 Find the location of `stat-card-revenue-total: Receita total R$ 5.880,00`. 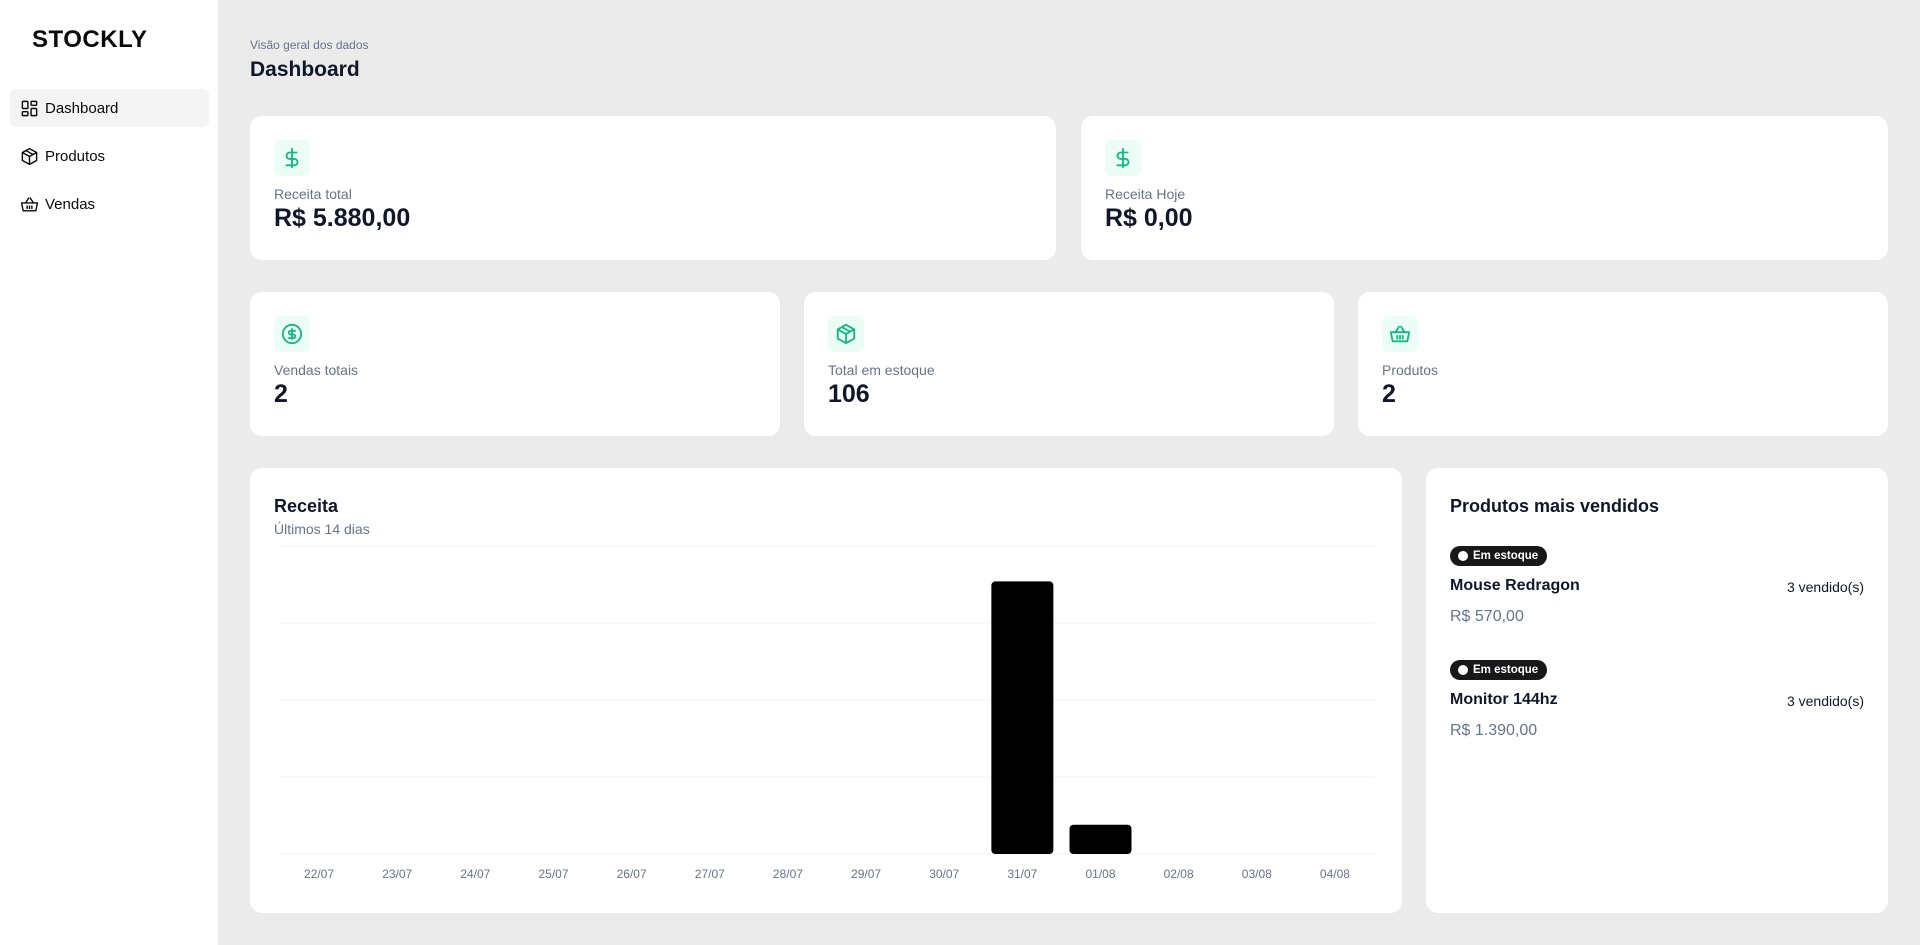

stat-card-revenue-total: Receita total R$ 5.880,00 is located at coordinates (653, 188).